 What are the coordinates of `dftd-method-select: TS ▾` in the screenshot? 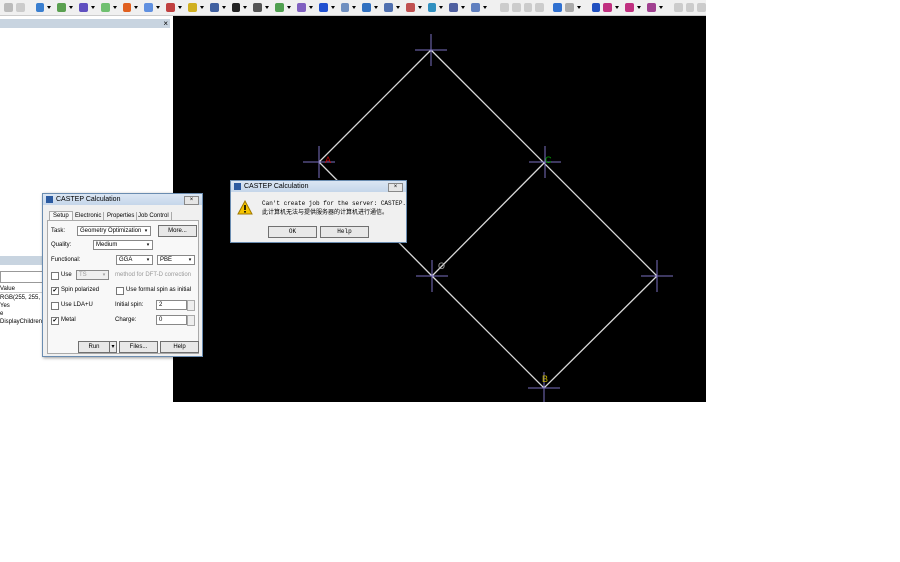 It's located at (92, 275).